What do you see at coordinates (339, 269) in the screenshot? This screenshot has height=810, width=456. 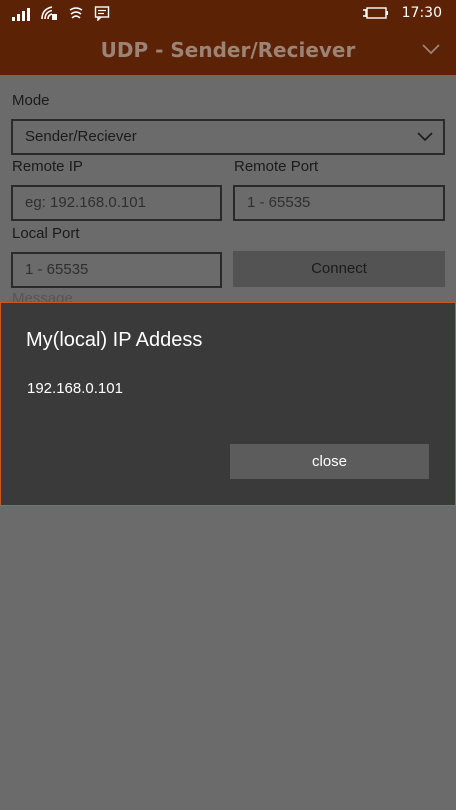 I see `connect-button: Connect` at bounding box center [339, 269].